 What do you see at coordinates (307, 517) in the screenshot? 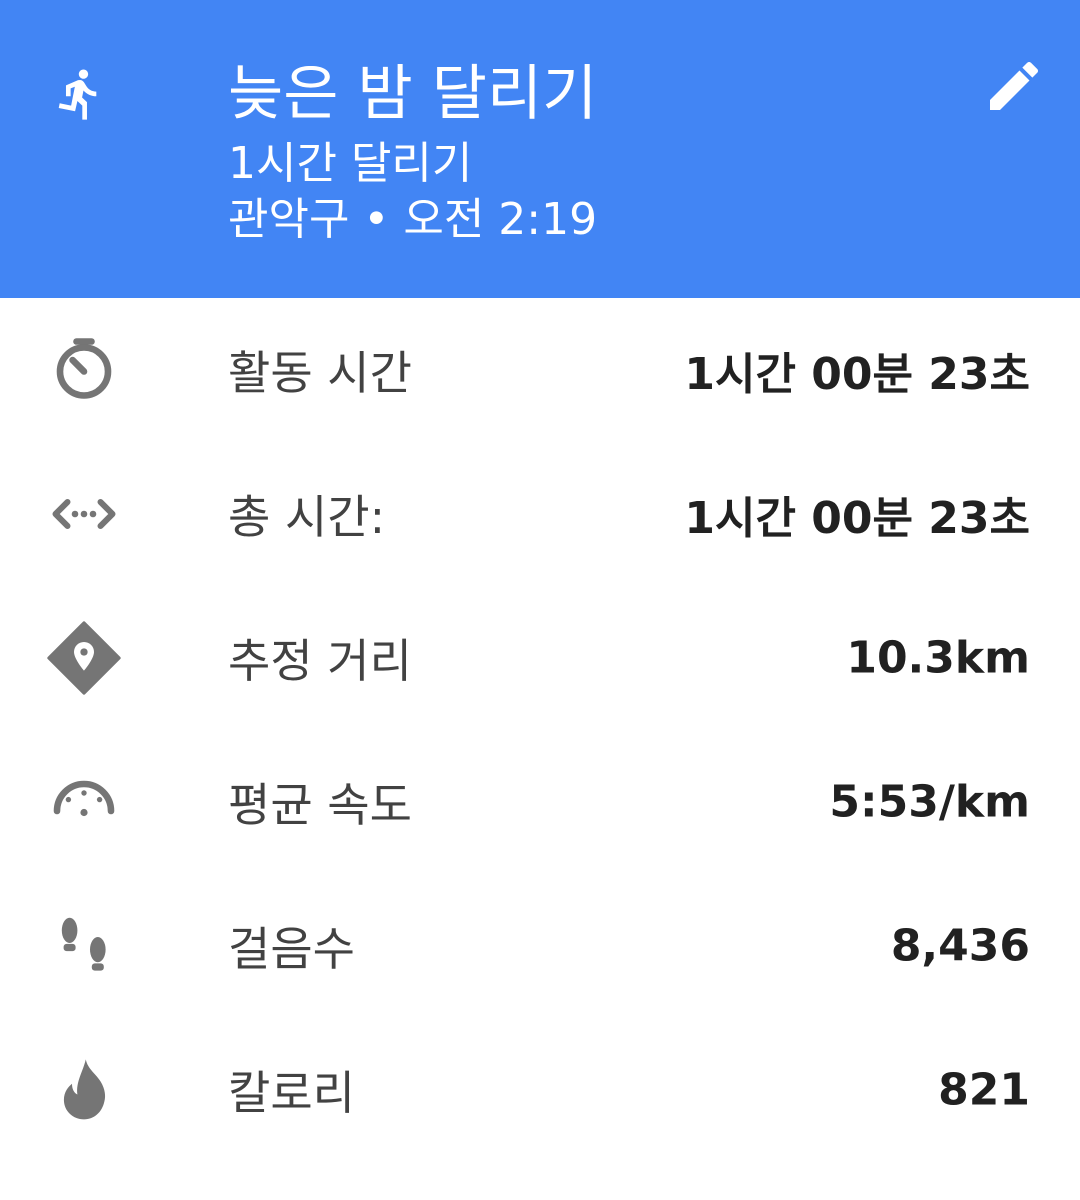
I see `stat-label: 총 시간:` at bounding box center [307, 517].